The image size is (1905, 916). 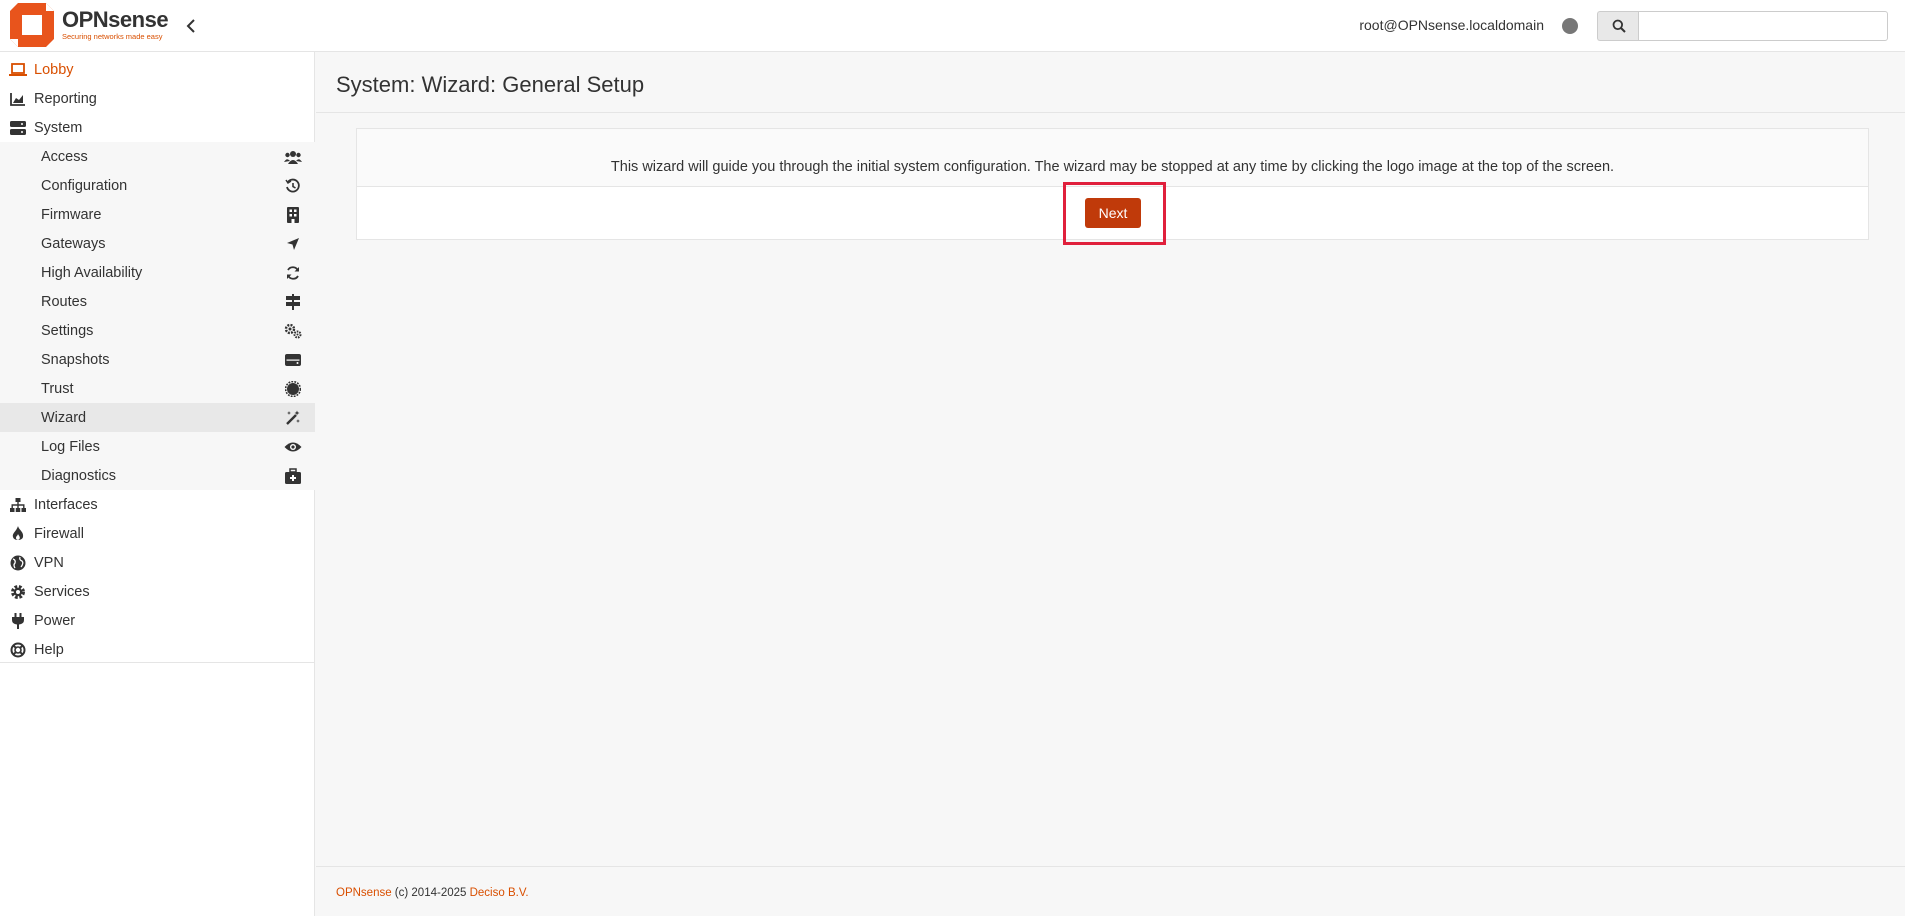 What do you see at coordinates (49, 562) in the screenshot?
I see `sidebar-item-label: VPN` at bounding box center [49, 562].